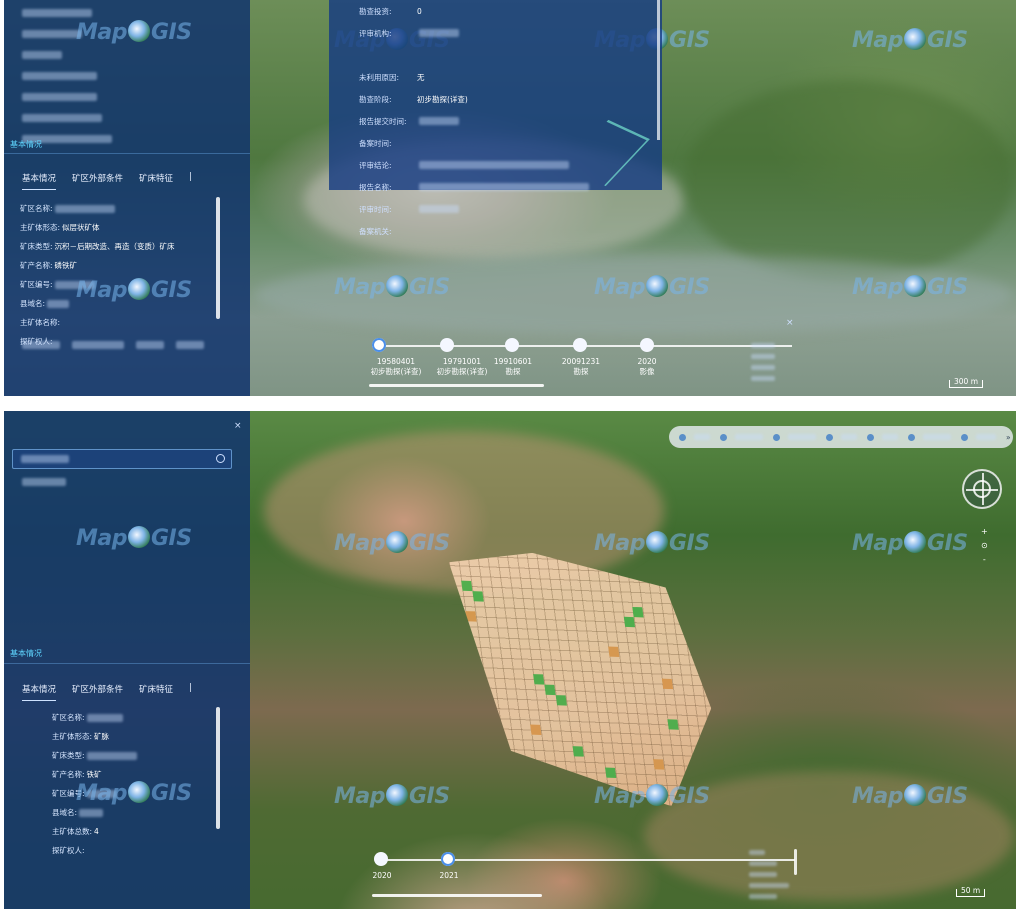 This screenshot has height=912, width=1021. What do you see at coordinates (127, 663) in the screenshot?
I see `divider` at bounding box center [127, 663].